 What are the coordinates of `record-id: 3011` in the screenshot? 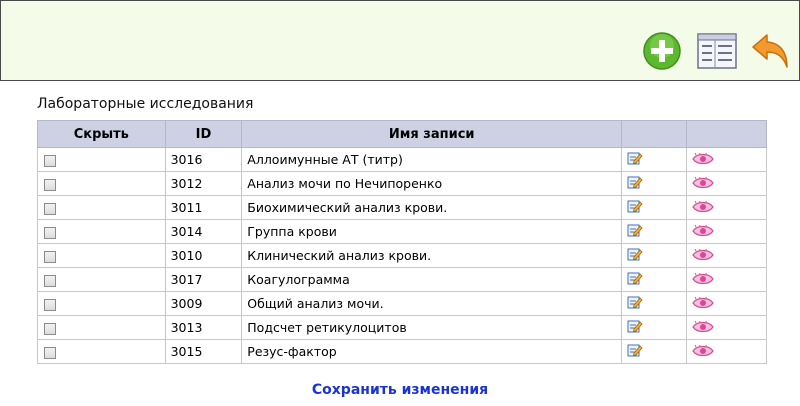 It's located at (203, 207).